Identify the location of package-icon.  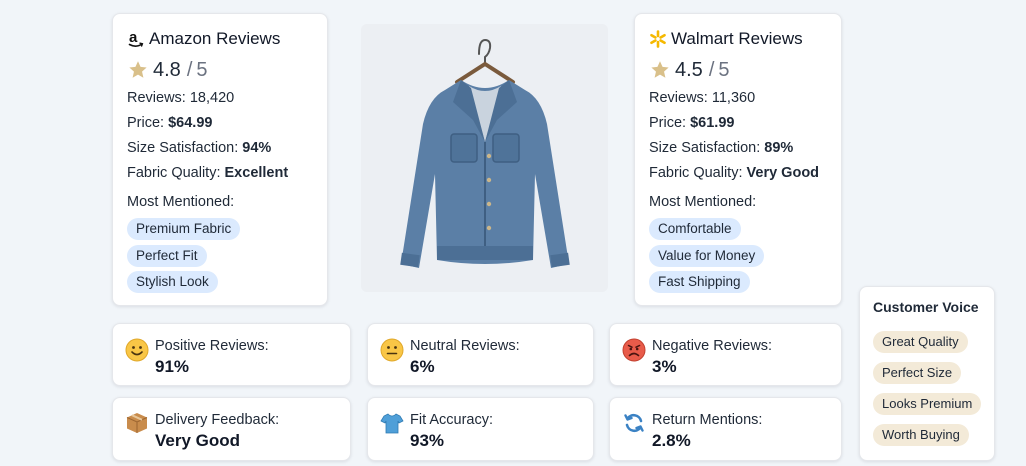
(137, 423).